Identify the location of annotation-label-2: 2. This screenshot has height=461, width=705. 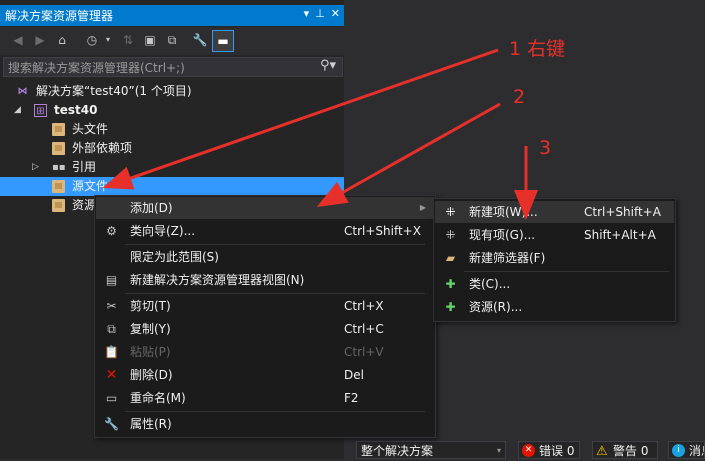
(519, 97).